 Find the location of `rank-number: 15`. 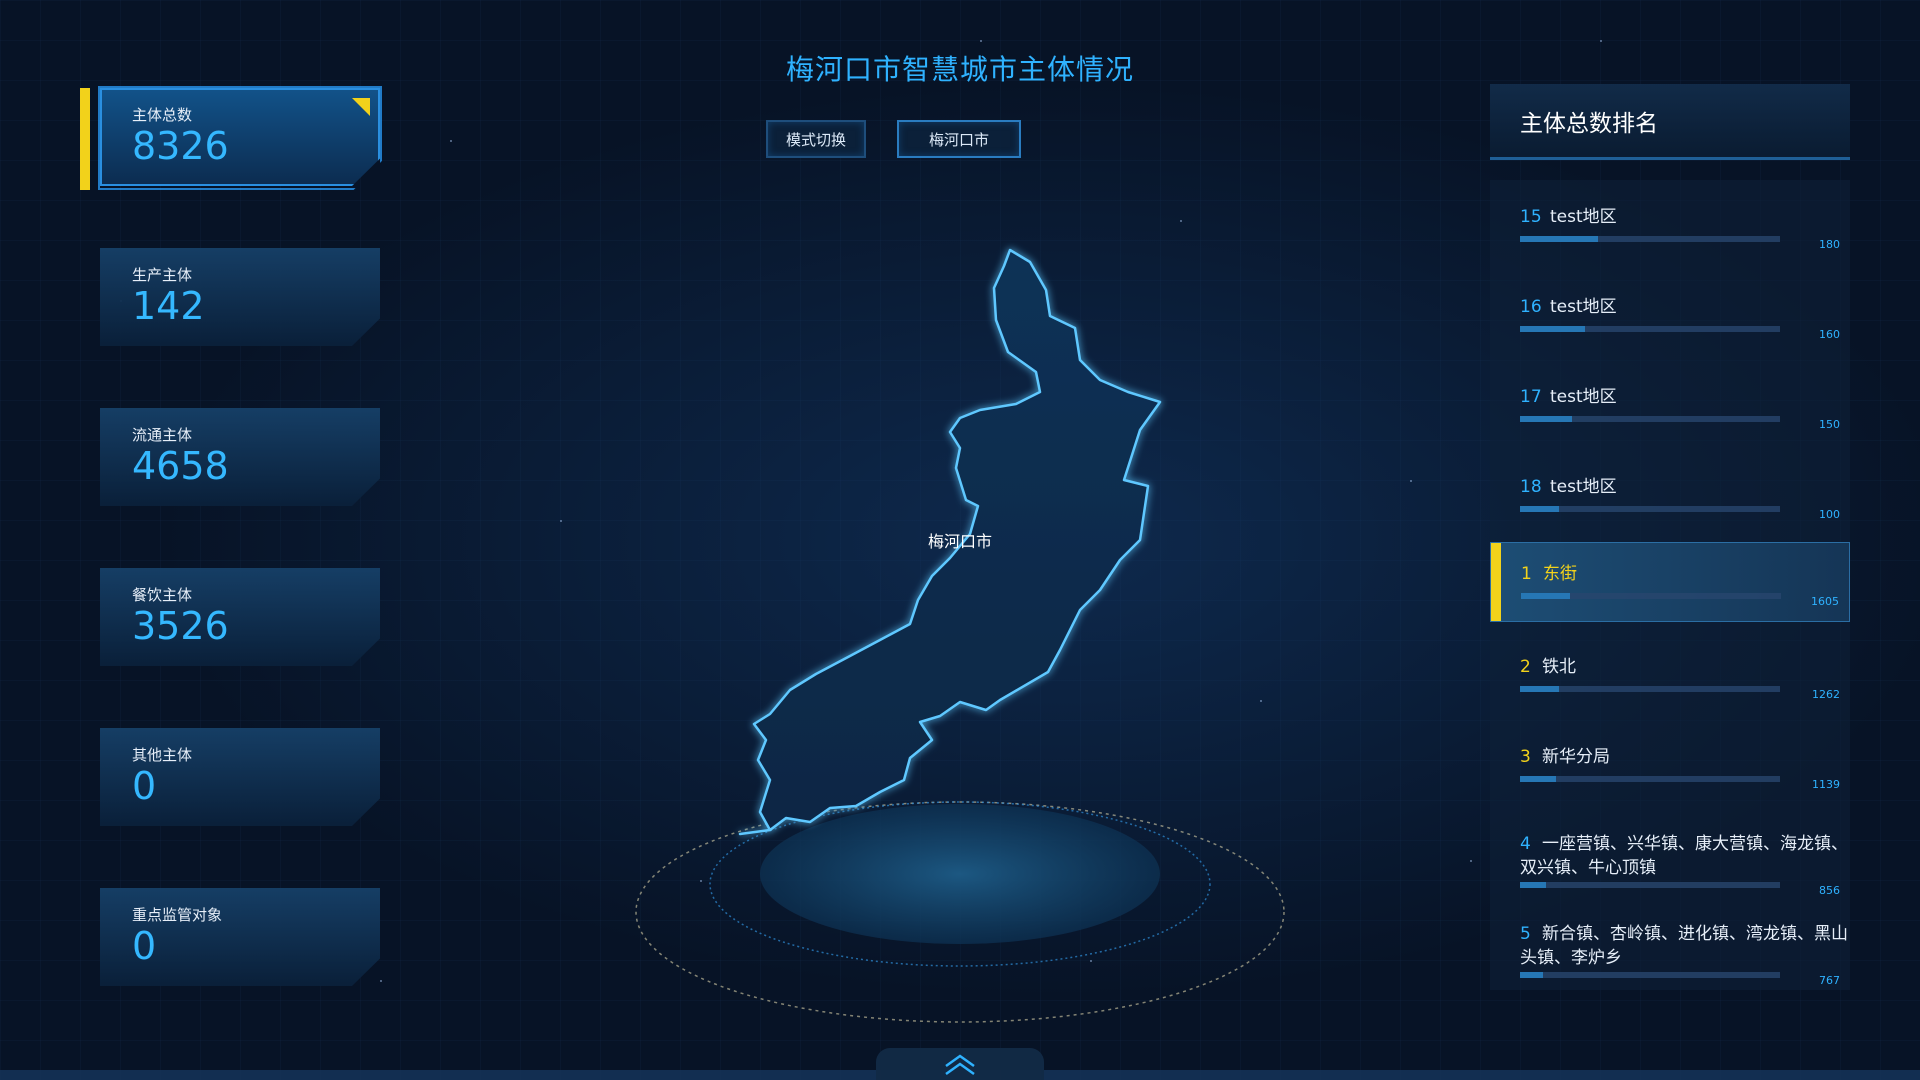

rank-number: 15 is located at coordinates (1531, 217).